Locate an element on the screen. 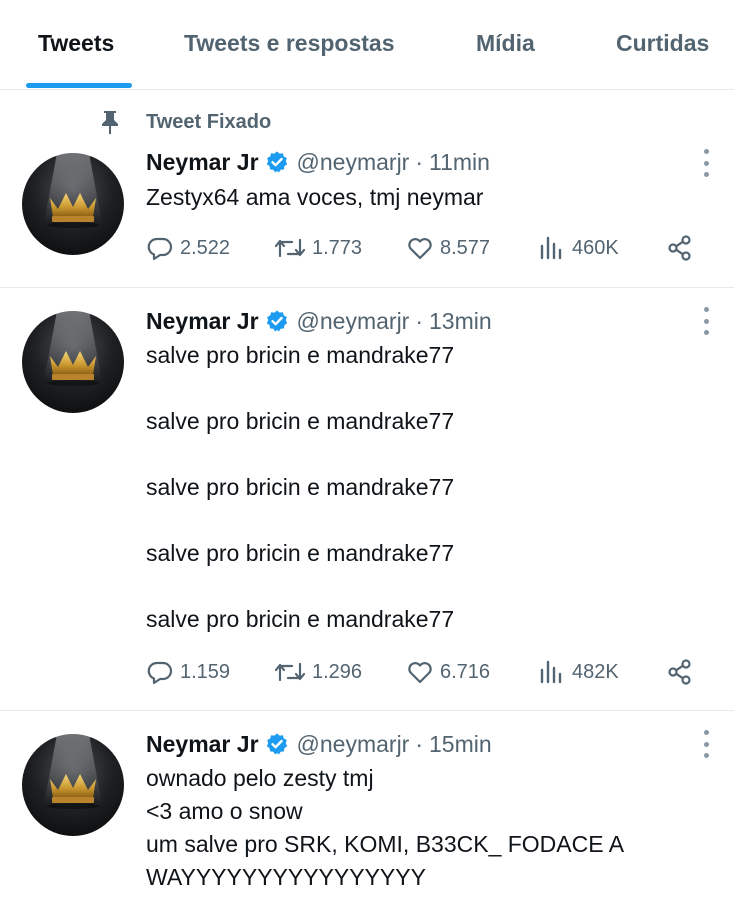 This screenshot has width=734, height=902. retweet-button: 1.773 is located at coordinates (318, 248).